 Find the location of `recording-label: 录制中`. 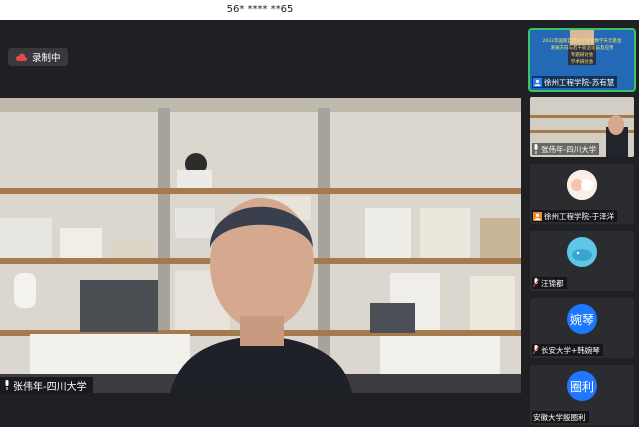

recording-label: 录制中 is located at coordinates (46, 58).